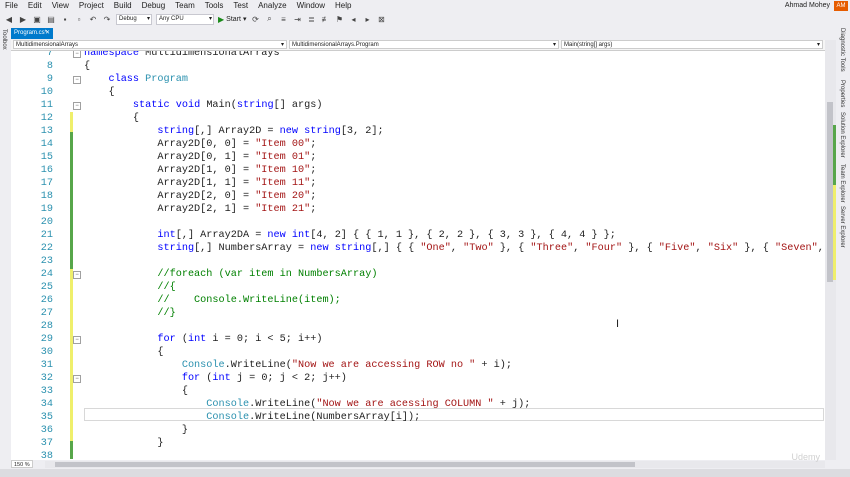  Describe the element at coordinates (418, 287) in the screenshot. I see `code-line: 25 //{` at that location.